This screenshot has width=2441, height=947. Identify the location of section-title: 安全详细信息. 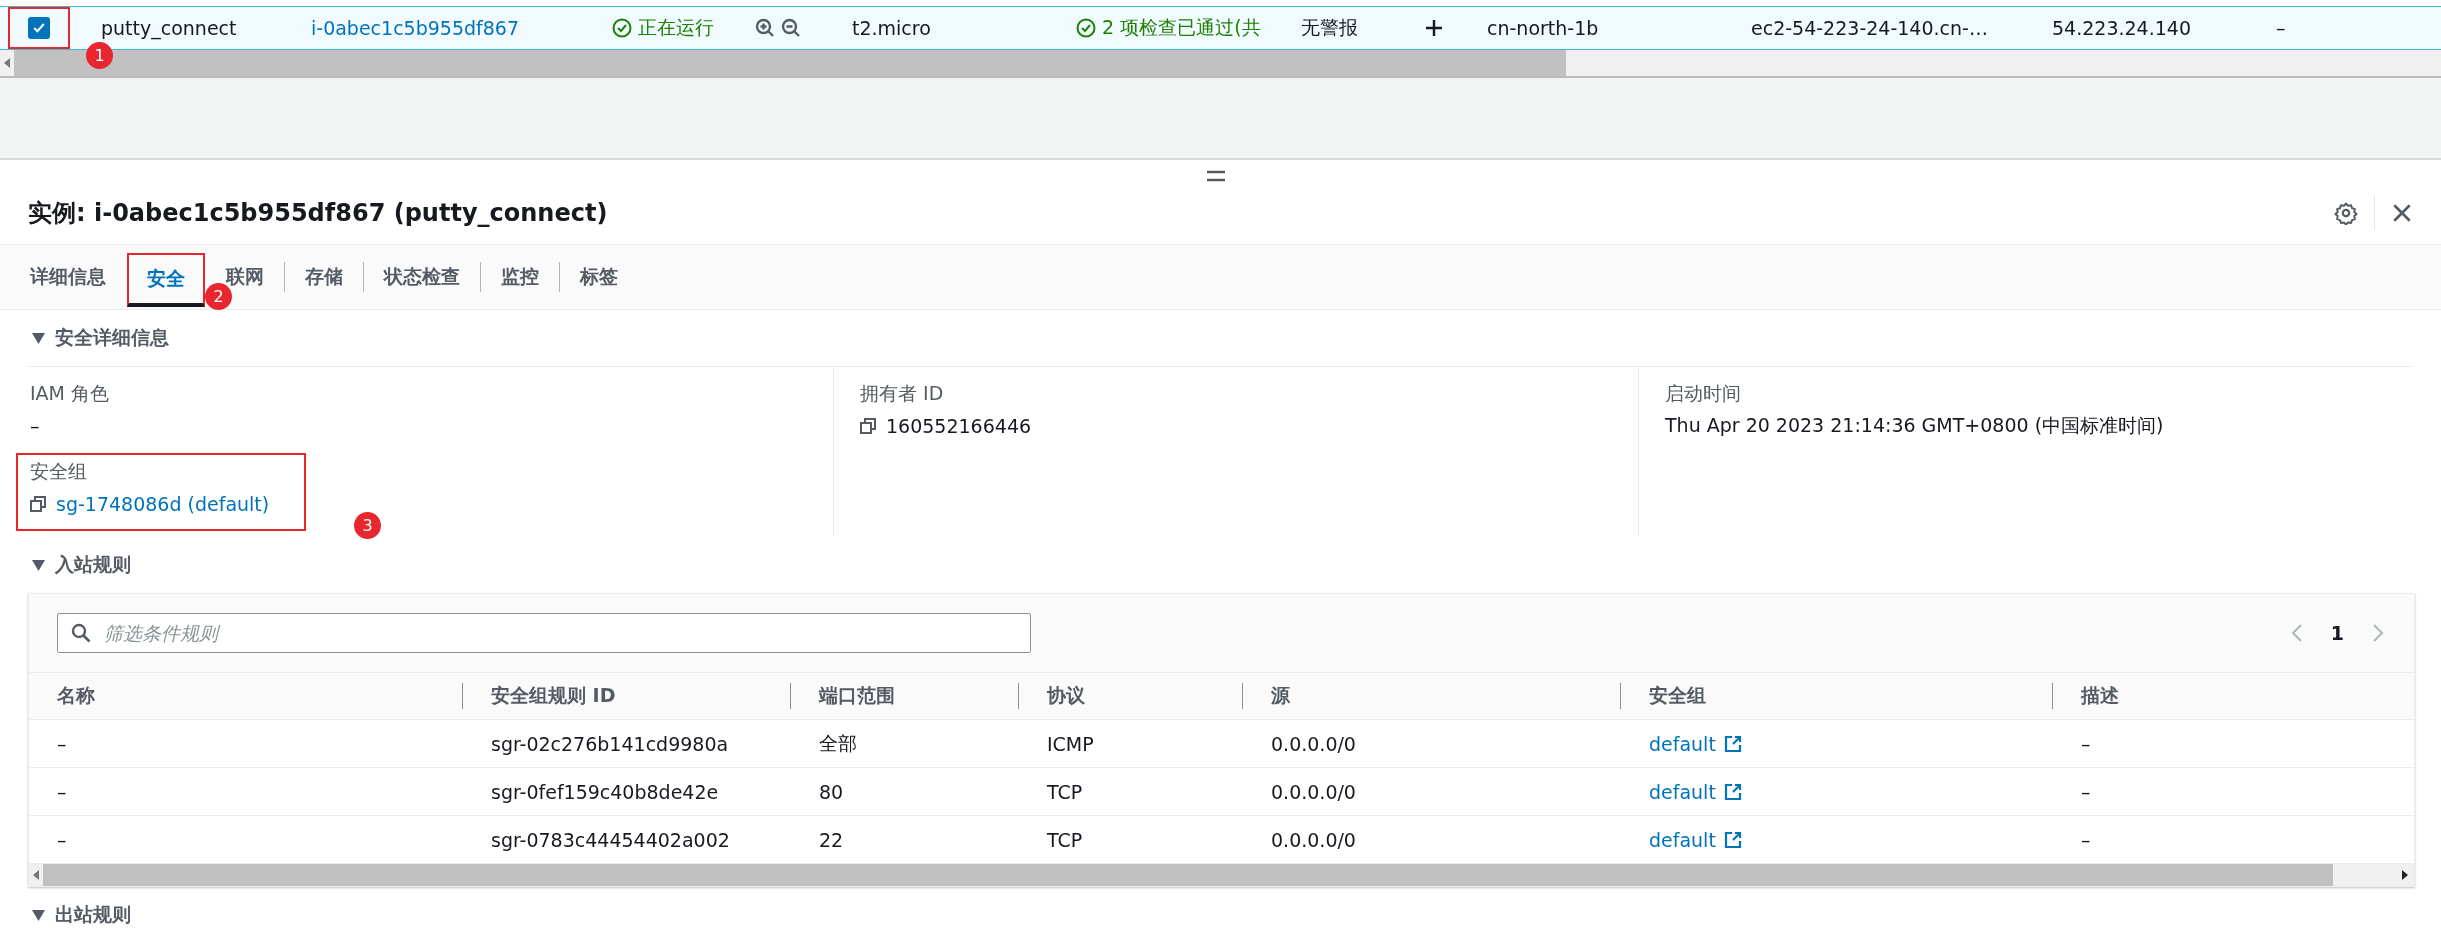
(112, 338).